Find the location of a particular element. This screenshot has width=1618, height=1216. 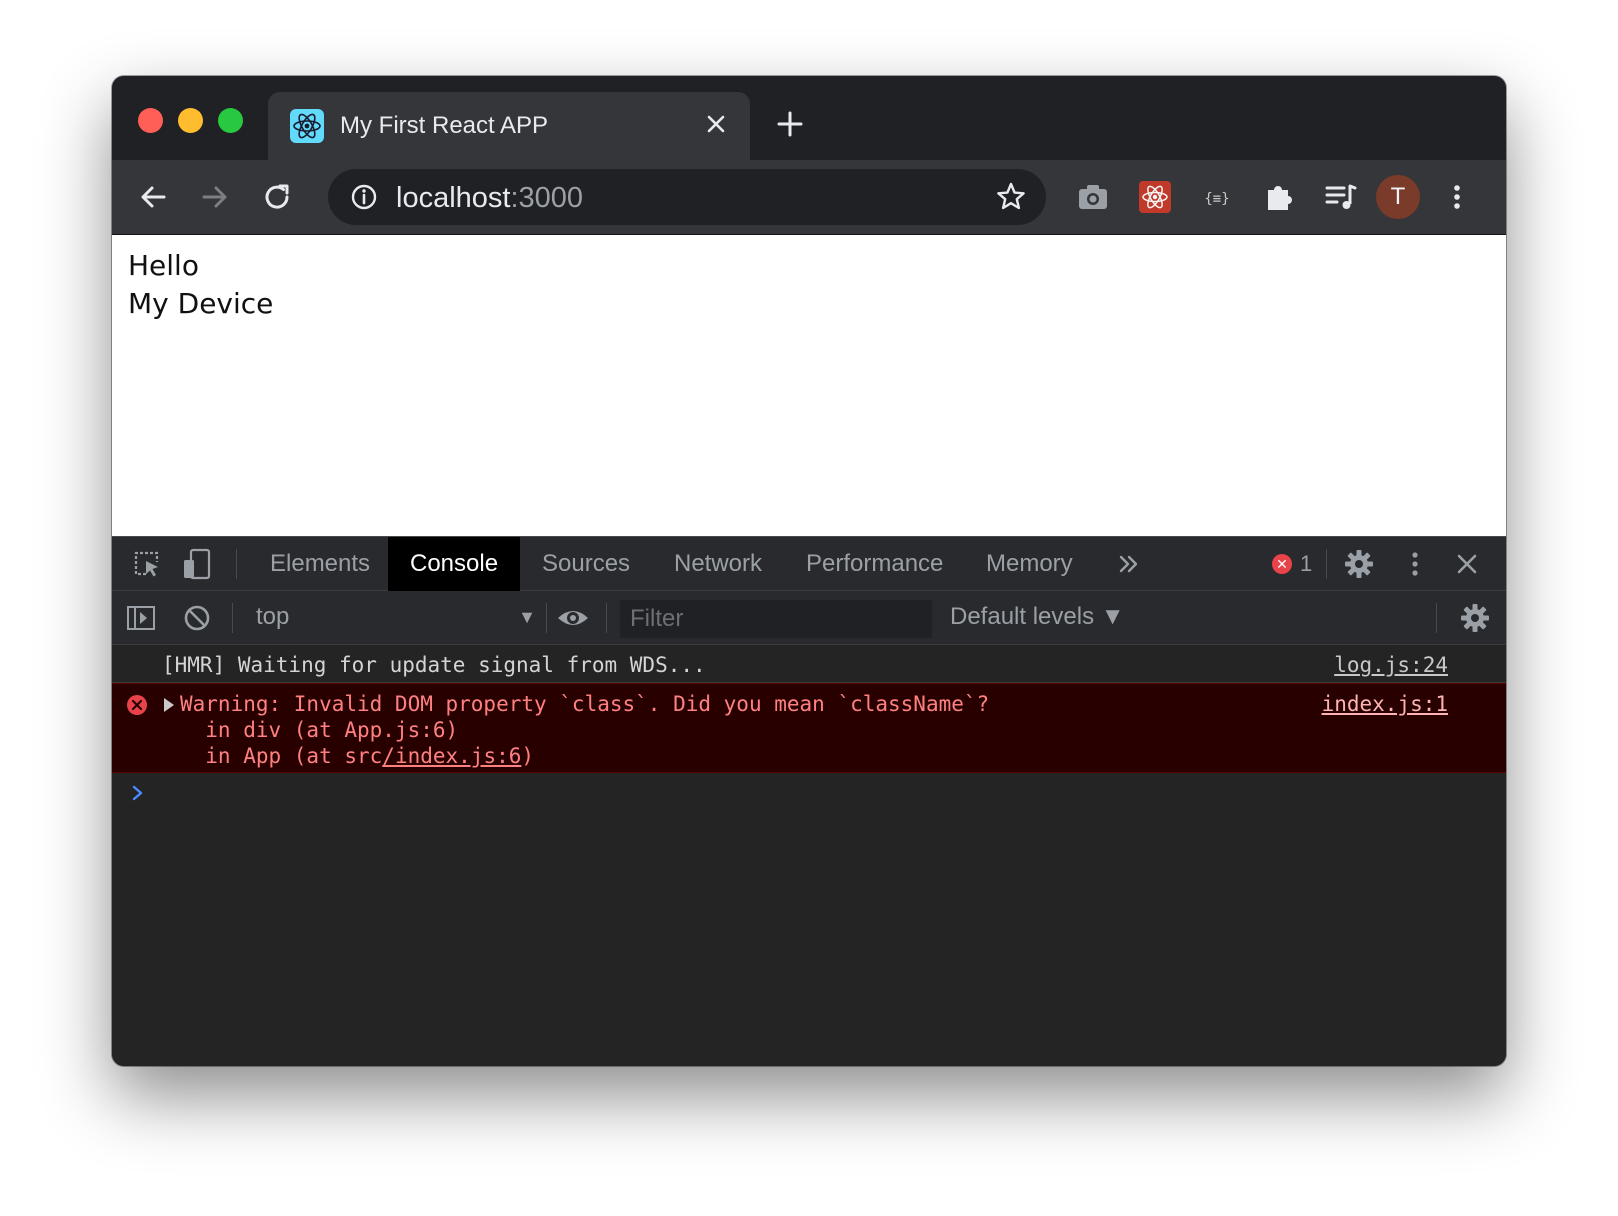

tab-network: Network is located at coordinates (718, 564).